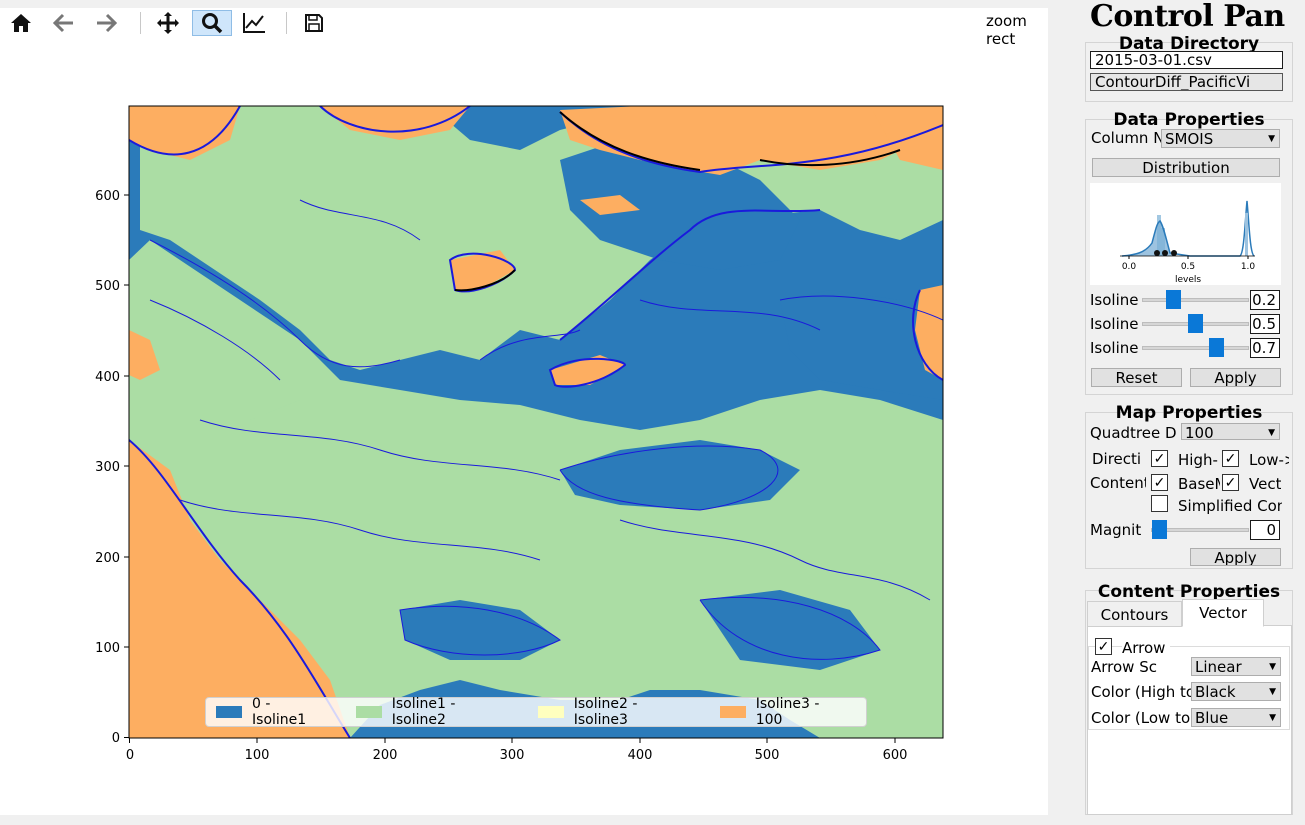  I want to click on arrow-label: Arrow, so click(1146, 648).